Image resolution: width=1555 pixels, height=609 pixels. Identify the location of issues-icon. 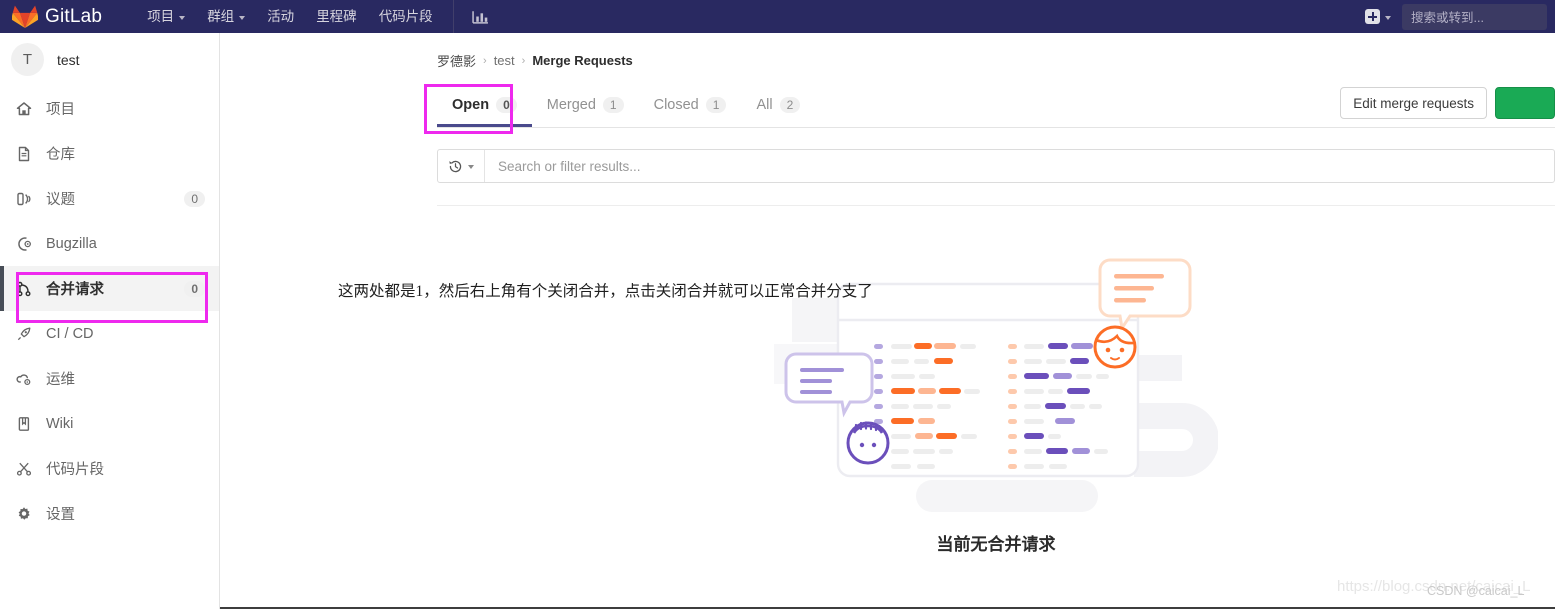
(23, 199).